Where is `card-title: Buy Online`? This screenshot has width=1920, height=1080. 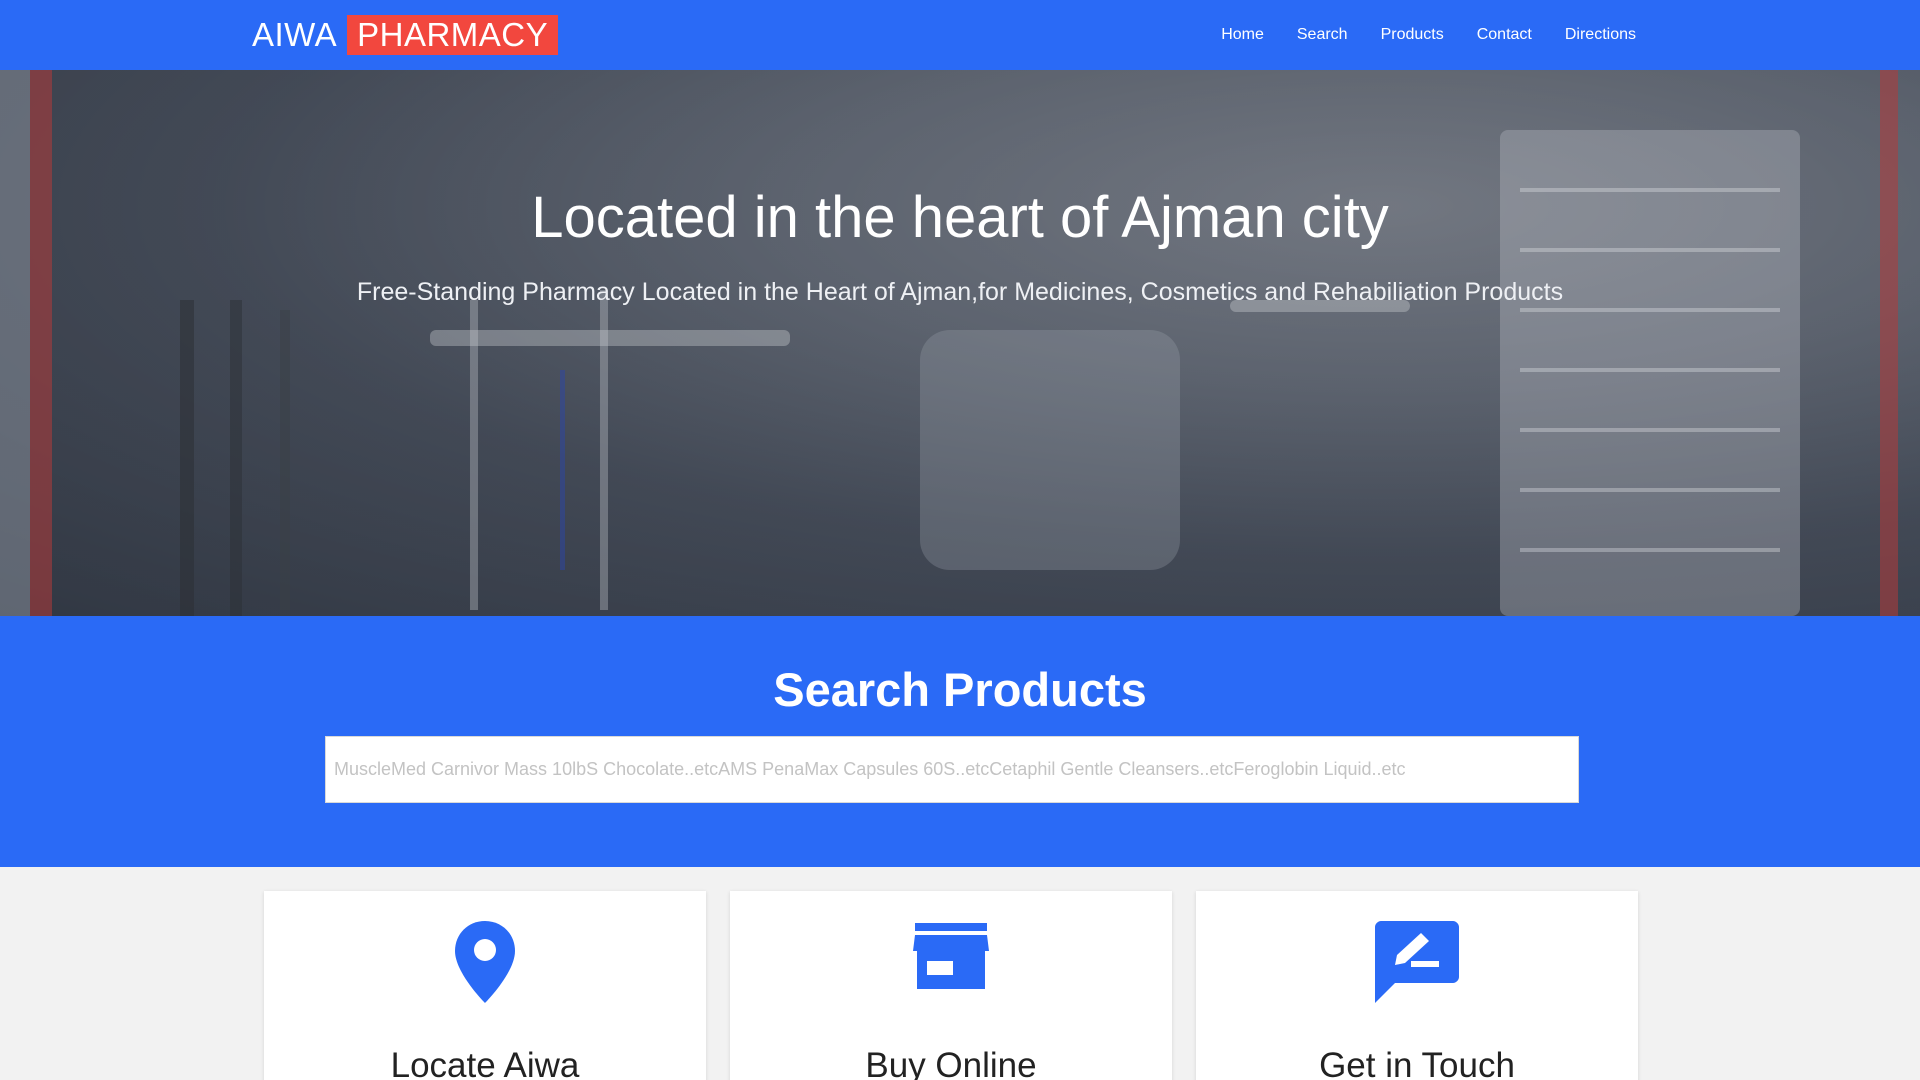 card-title: Buy Online is located at coordinates (951, 1063).